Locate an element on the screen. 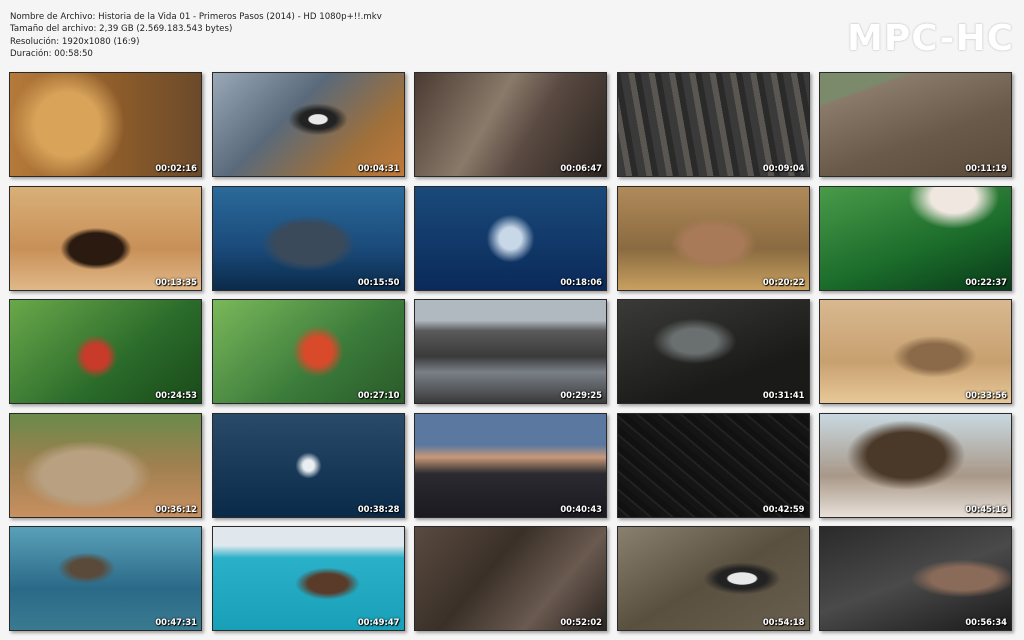 The width and height of the screenshot is (1024, 640). thumbnail: 00:36:12 is located at coordinates (105, 465).